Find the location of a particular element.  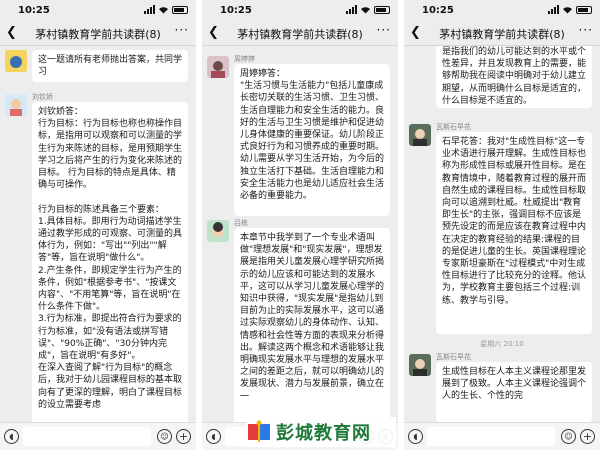

site-watermark: 彭城教育网 is located at coordinates (321, 432).